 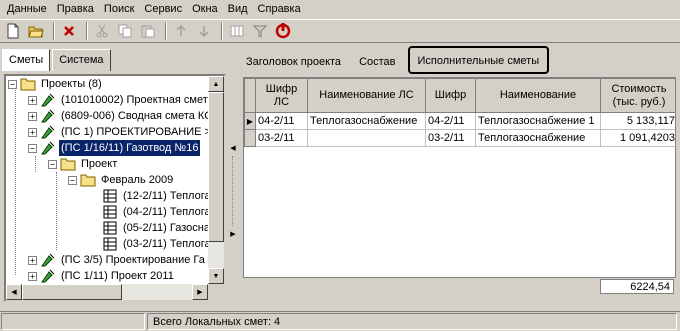 What do you see at coordinates (121, 180) in the screenshot?
I see `tree-node-folder: − Февраль 2009` at bounding box center [121, 180].